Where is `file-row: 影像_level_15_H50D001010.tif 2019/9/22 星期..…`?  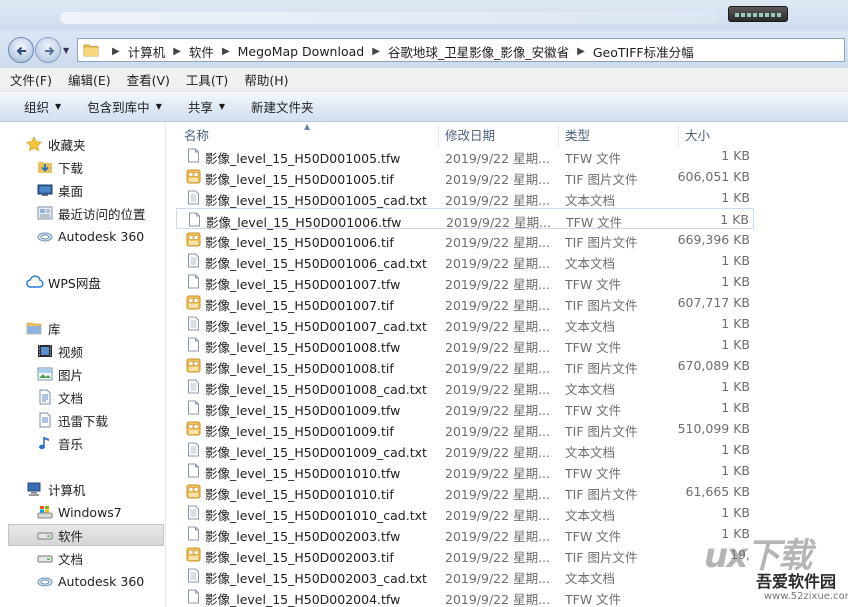 file-row: 影像_level_15_H50D001010.tif 2019/9/22 星期..… is located at coordinates (465, 491).